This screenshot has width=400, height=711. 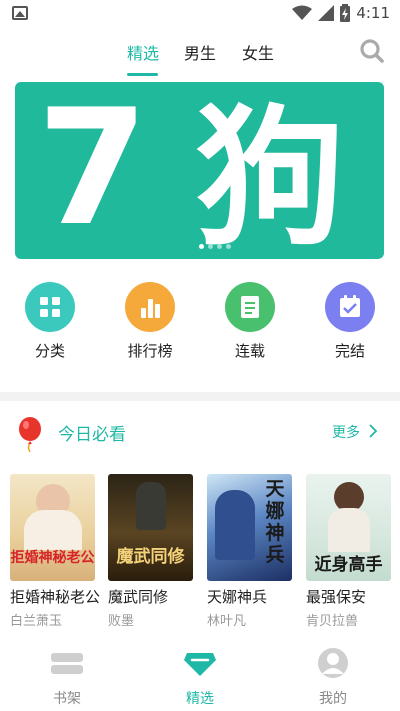 What do you see at coordinates (150, 527) in the screenshot?
I see `book-cover: 魔武同修` at bounding box center [150, 527].